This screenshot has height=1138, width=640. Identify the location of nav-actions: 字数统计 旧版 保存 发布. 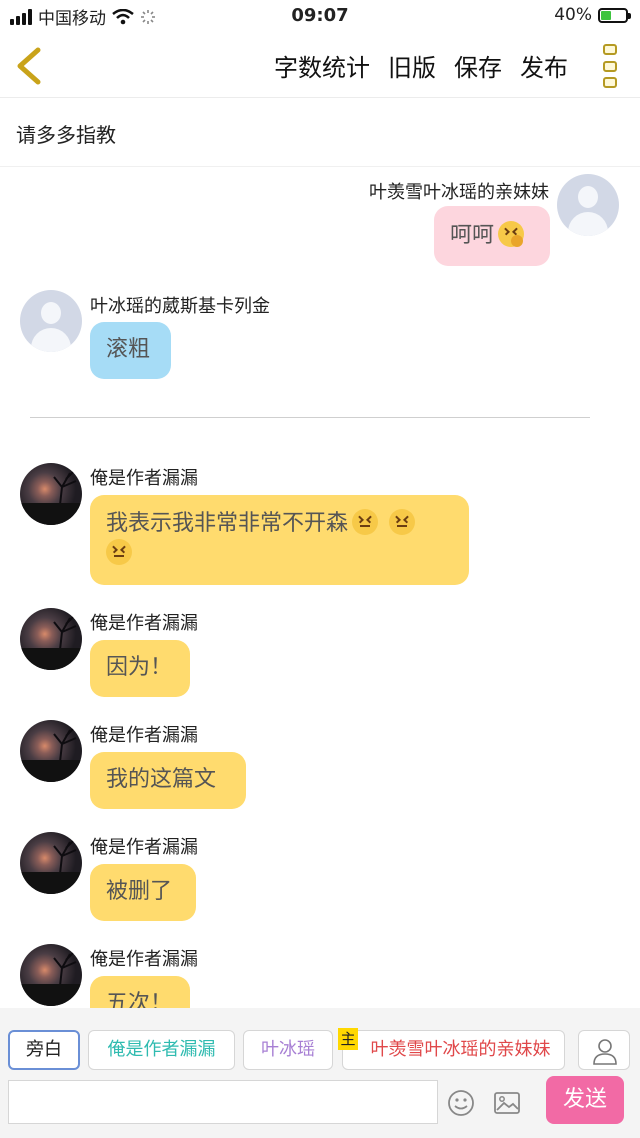
(421, 65).